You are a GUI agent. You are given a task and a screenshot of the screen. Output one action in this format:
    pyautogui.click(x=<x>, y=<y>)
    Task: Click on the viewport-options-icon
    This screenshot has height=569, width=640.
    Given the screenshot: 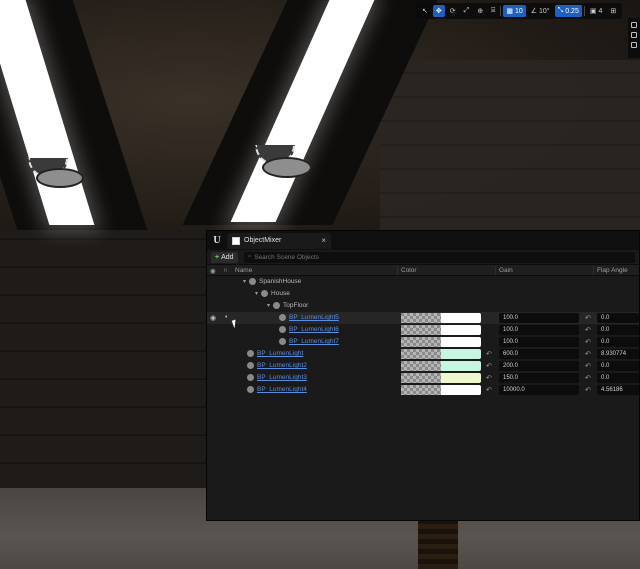 What is the action you would take?
    pyautogui.click(x=634, y=25)
    